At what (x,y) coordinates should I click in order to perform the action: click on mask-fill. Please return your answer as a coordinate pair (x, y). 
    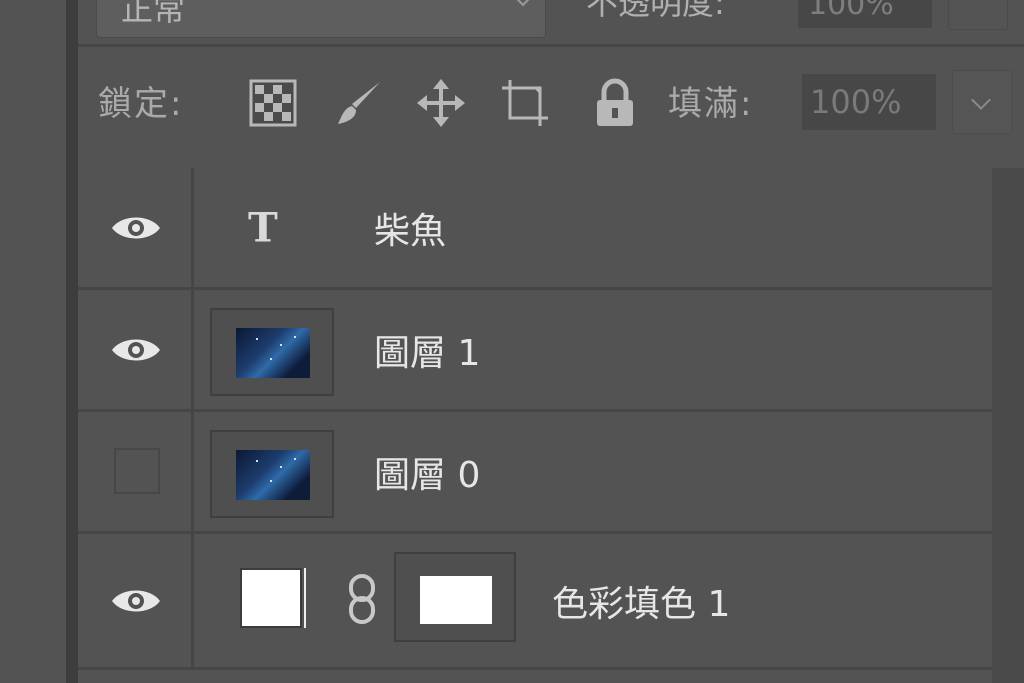
    Looking at the image, I should click on (456, 600).